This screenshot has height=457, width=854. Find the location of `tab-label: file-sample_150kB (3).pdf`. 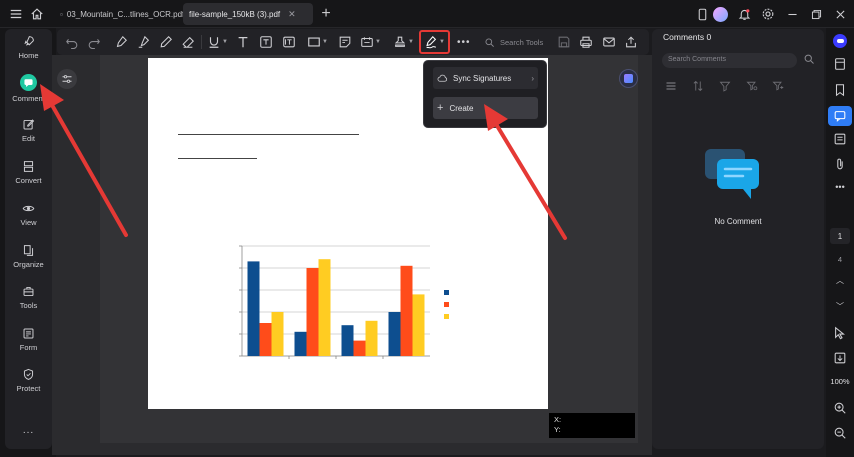

tab-label: file-sample_150kB (3).pdf is located at coordinates (235, 14).